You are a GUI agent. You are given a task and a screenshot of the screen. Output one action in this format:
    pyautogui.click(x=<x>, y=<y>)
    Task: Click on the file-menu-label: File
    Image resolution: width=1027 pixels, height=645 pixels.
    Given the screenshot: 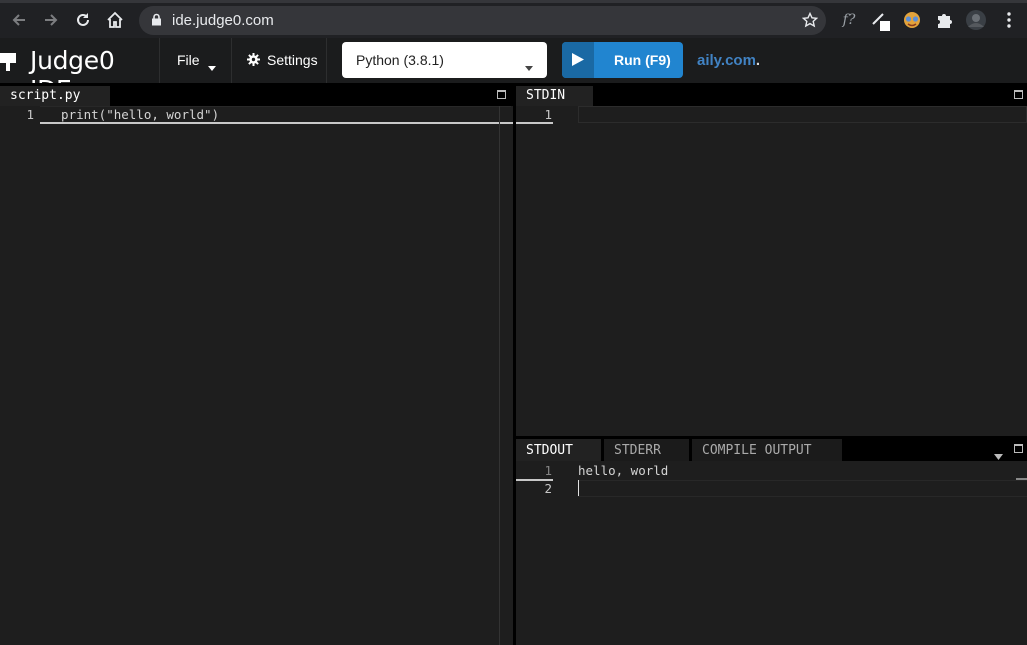 What is the action you would take?
    pyautogui.click(x=188, y=60)
    